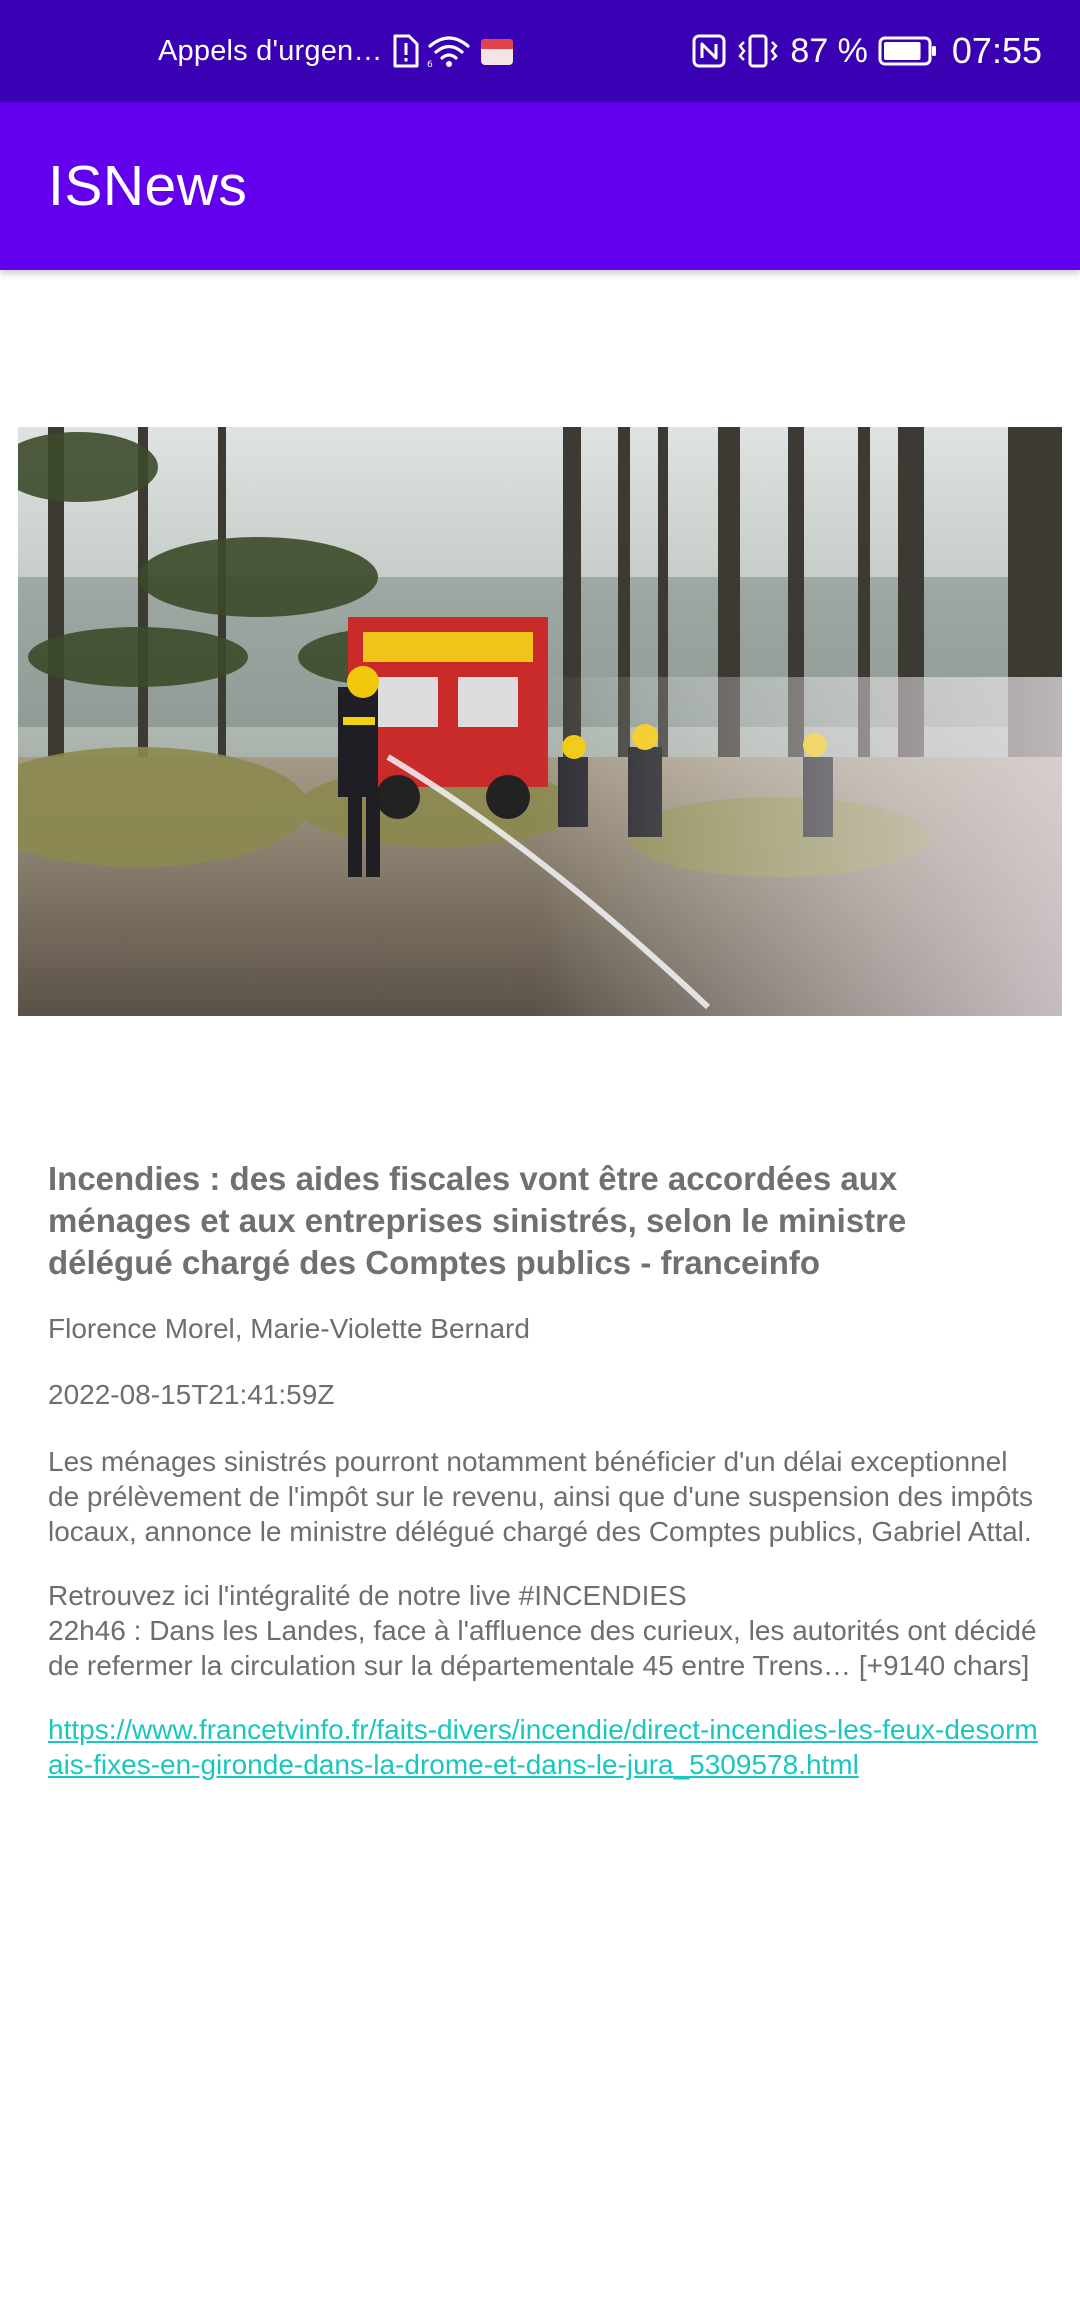  I want to click on vibrate-icon, so click(758, 51).